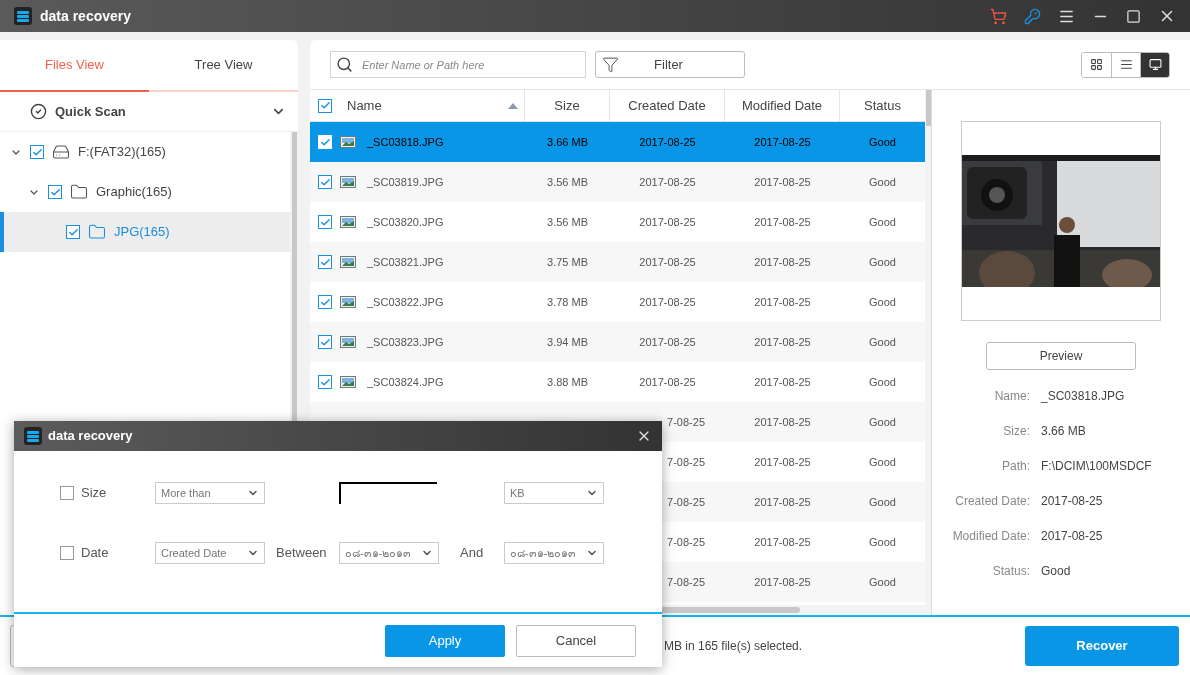  I want to click on search-icon, so click(344, 64).